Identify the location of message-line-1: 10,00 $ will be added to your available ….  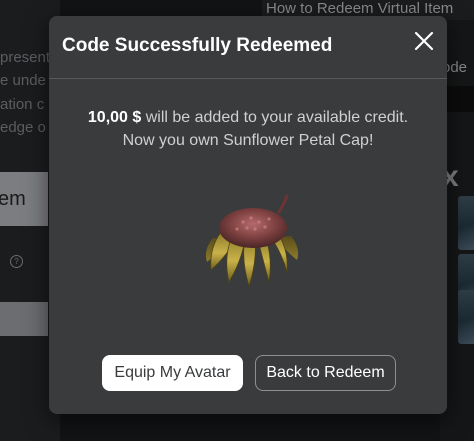
(248, 117).